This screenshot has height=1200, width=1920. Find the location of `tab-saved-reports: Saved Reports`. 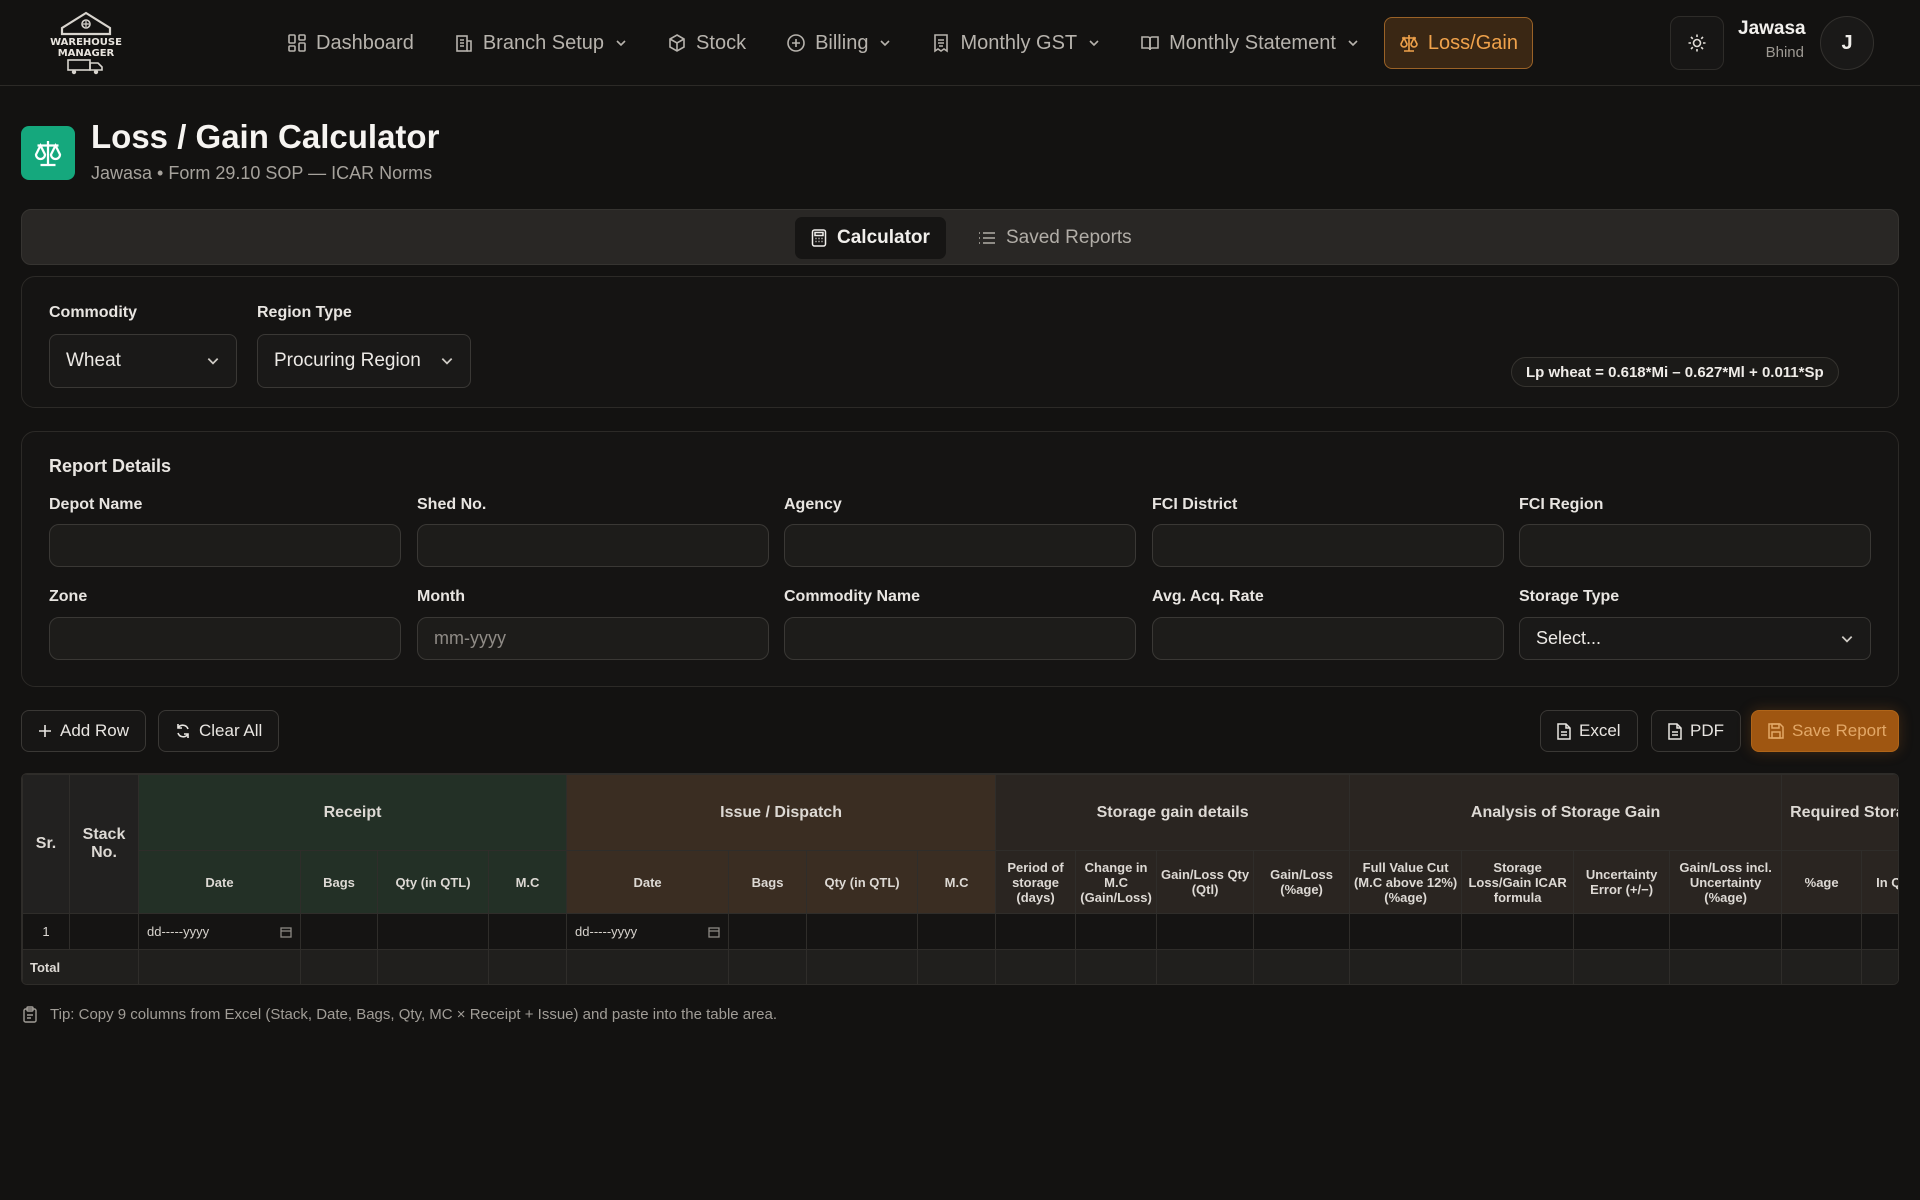

tab-saved-reports: Saved Reports is located at coordinates (1055, 238).